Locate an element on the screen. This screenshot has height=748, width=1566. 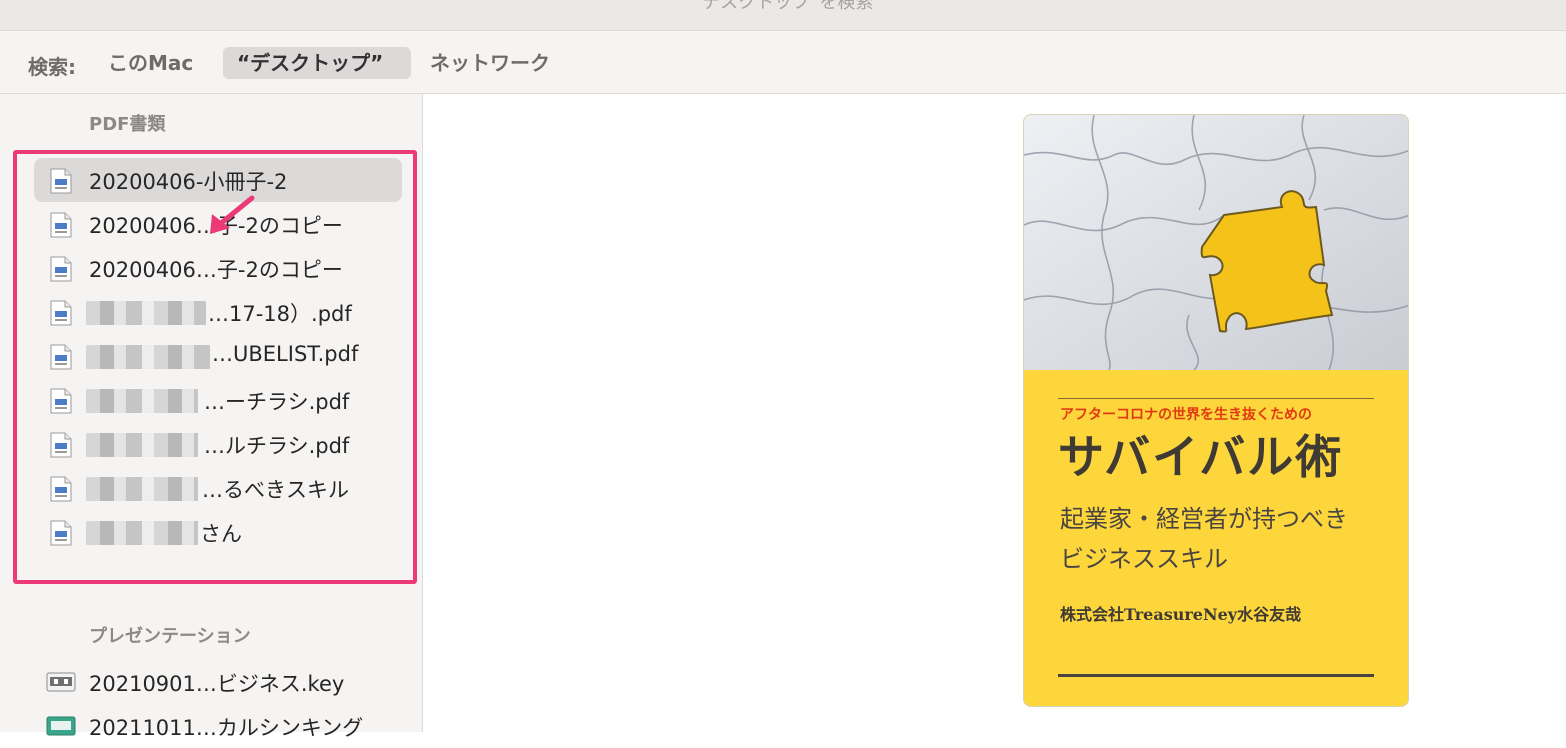
cover-tagline-line2: ビジネススキル is located at coordinates (1144, 559).